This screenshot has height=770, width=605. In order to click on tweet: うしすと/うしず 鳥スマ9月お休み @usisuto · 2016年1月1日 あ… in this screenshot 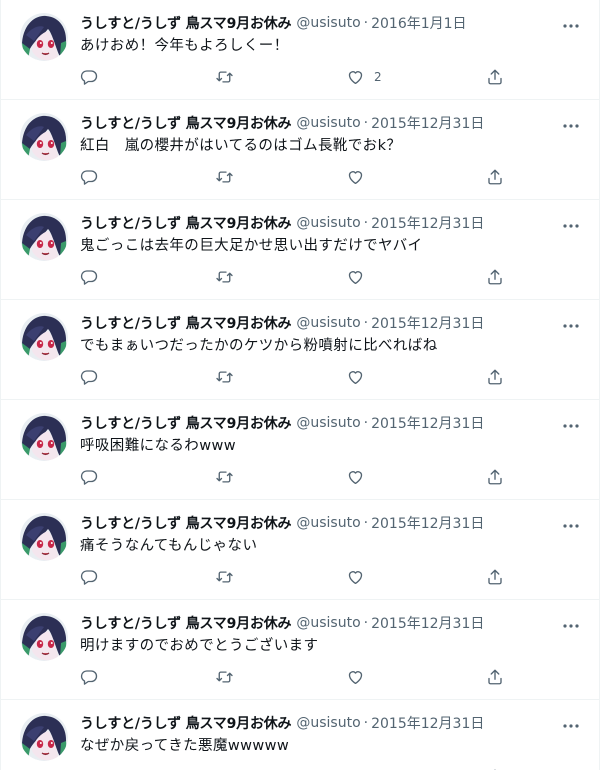, I will do `click(300, 50)`.